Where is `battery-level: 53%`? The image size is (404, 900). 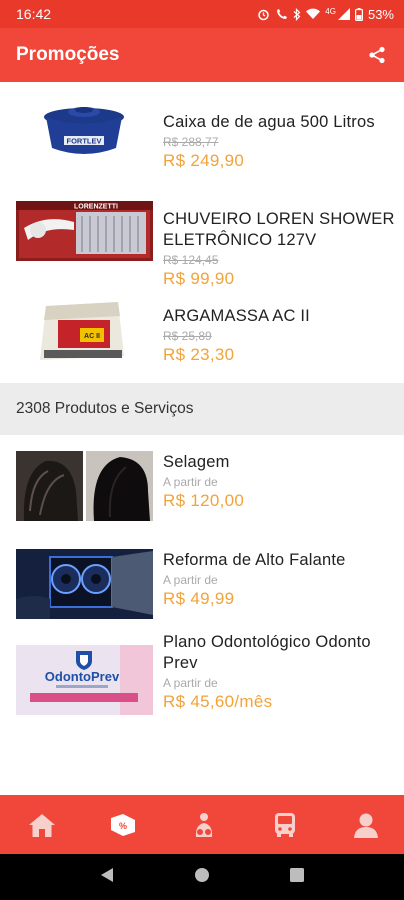 battery-level: 53% is located at coordinates (380, 14).